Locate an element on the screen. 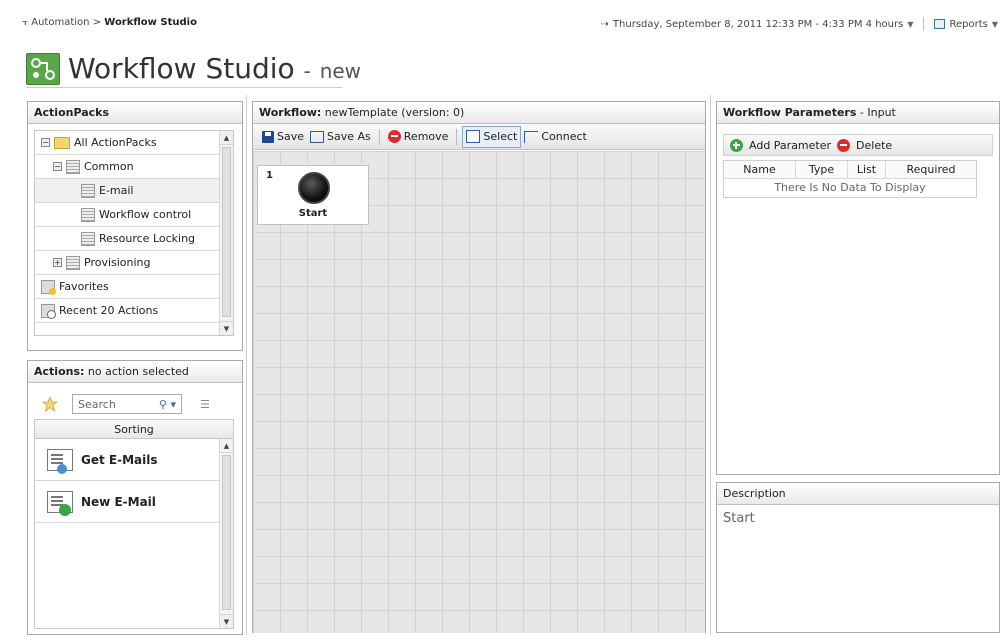 The width and height of the screenshot is (1008, 641). reports-icon is located at coordinates (940, 24).